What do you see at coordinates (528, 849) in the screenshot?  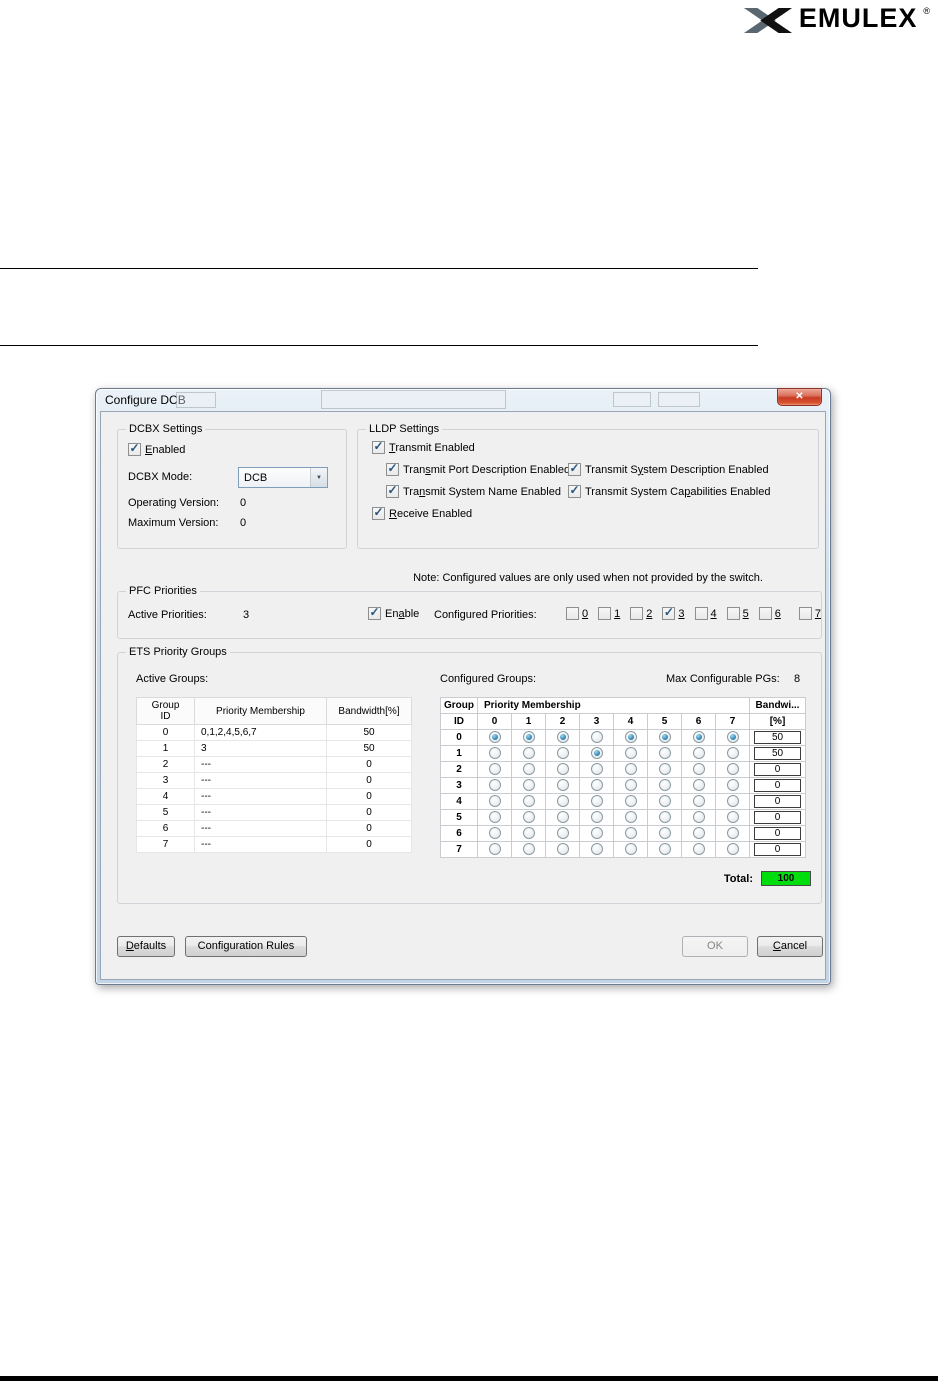 I see `group-7-priority-1-radio` at bounding box center [528, 849].